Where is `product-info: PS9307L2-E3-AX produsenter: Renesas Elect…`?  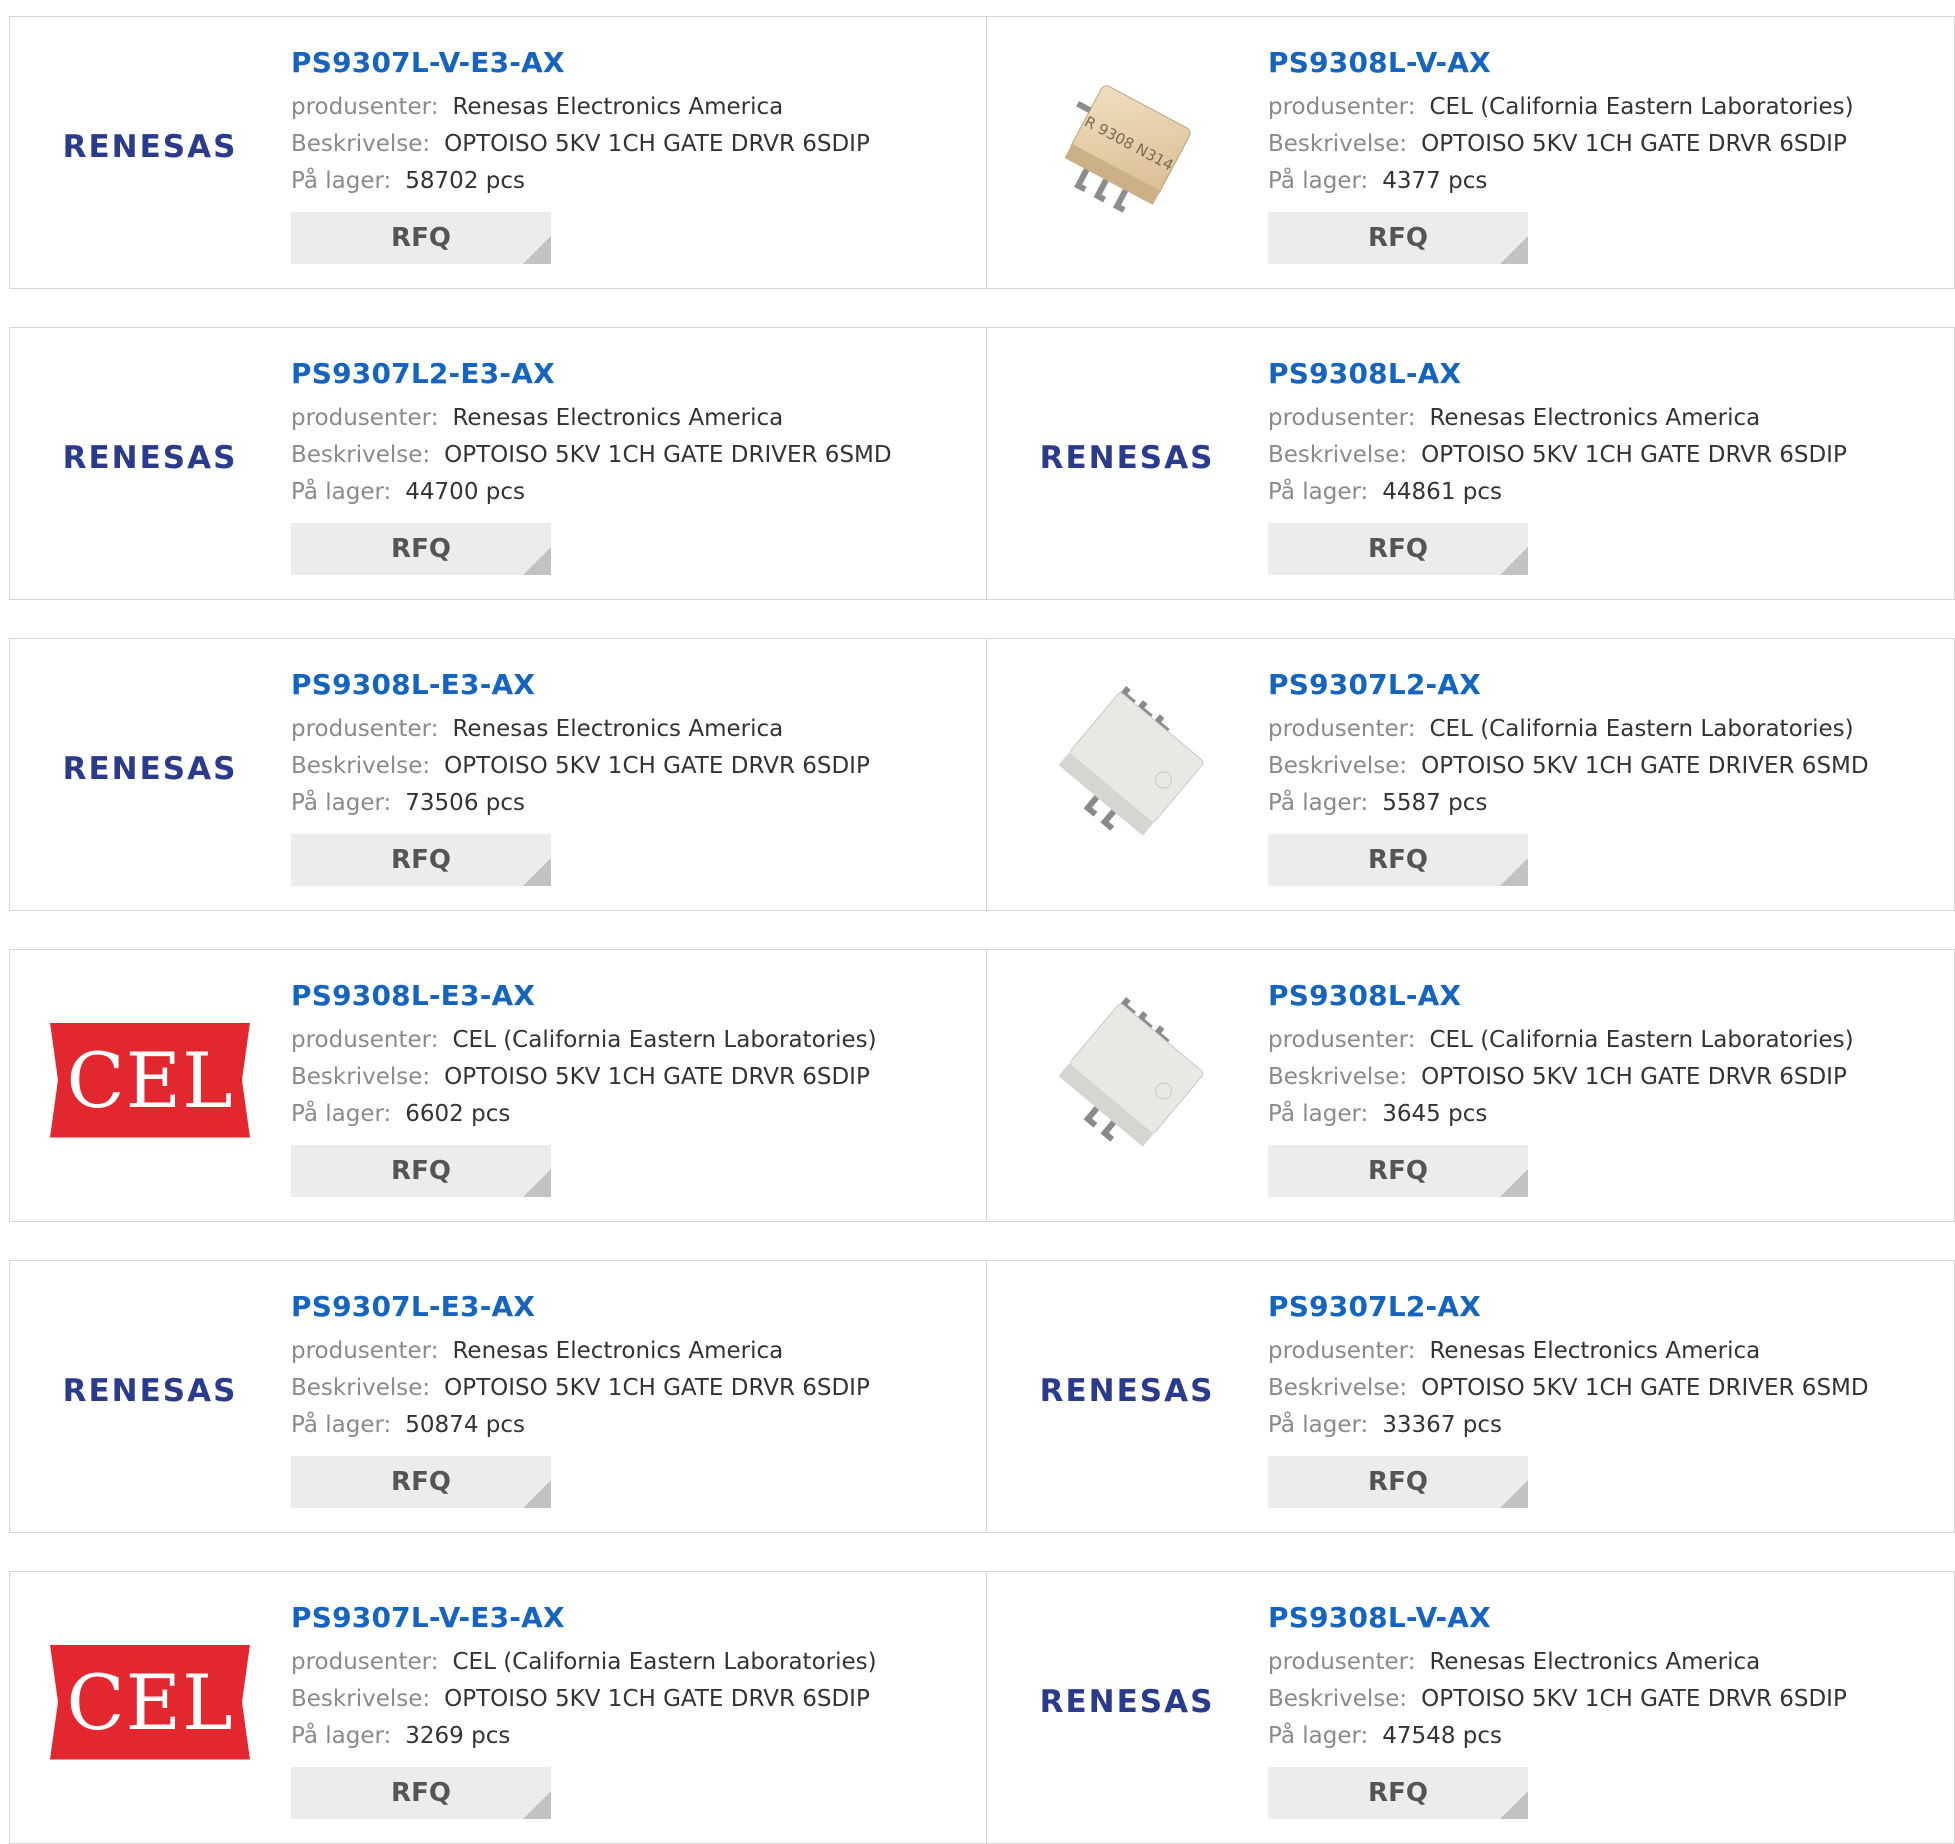
product-info: PS9307L2-E3-AX produsenter: Renesas Elect… is located at coordinates (631, 465).